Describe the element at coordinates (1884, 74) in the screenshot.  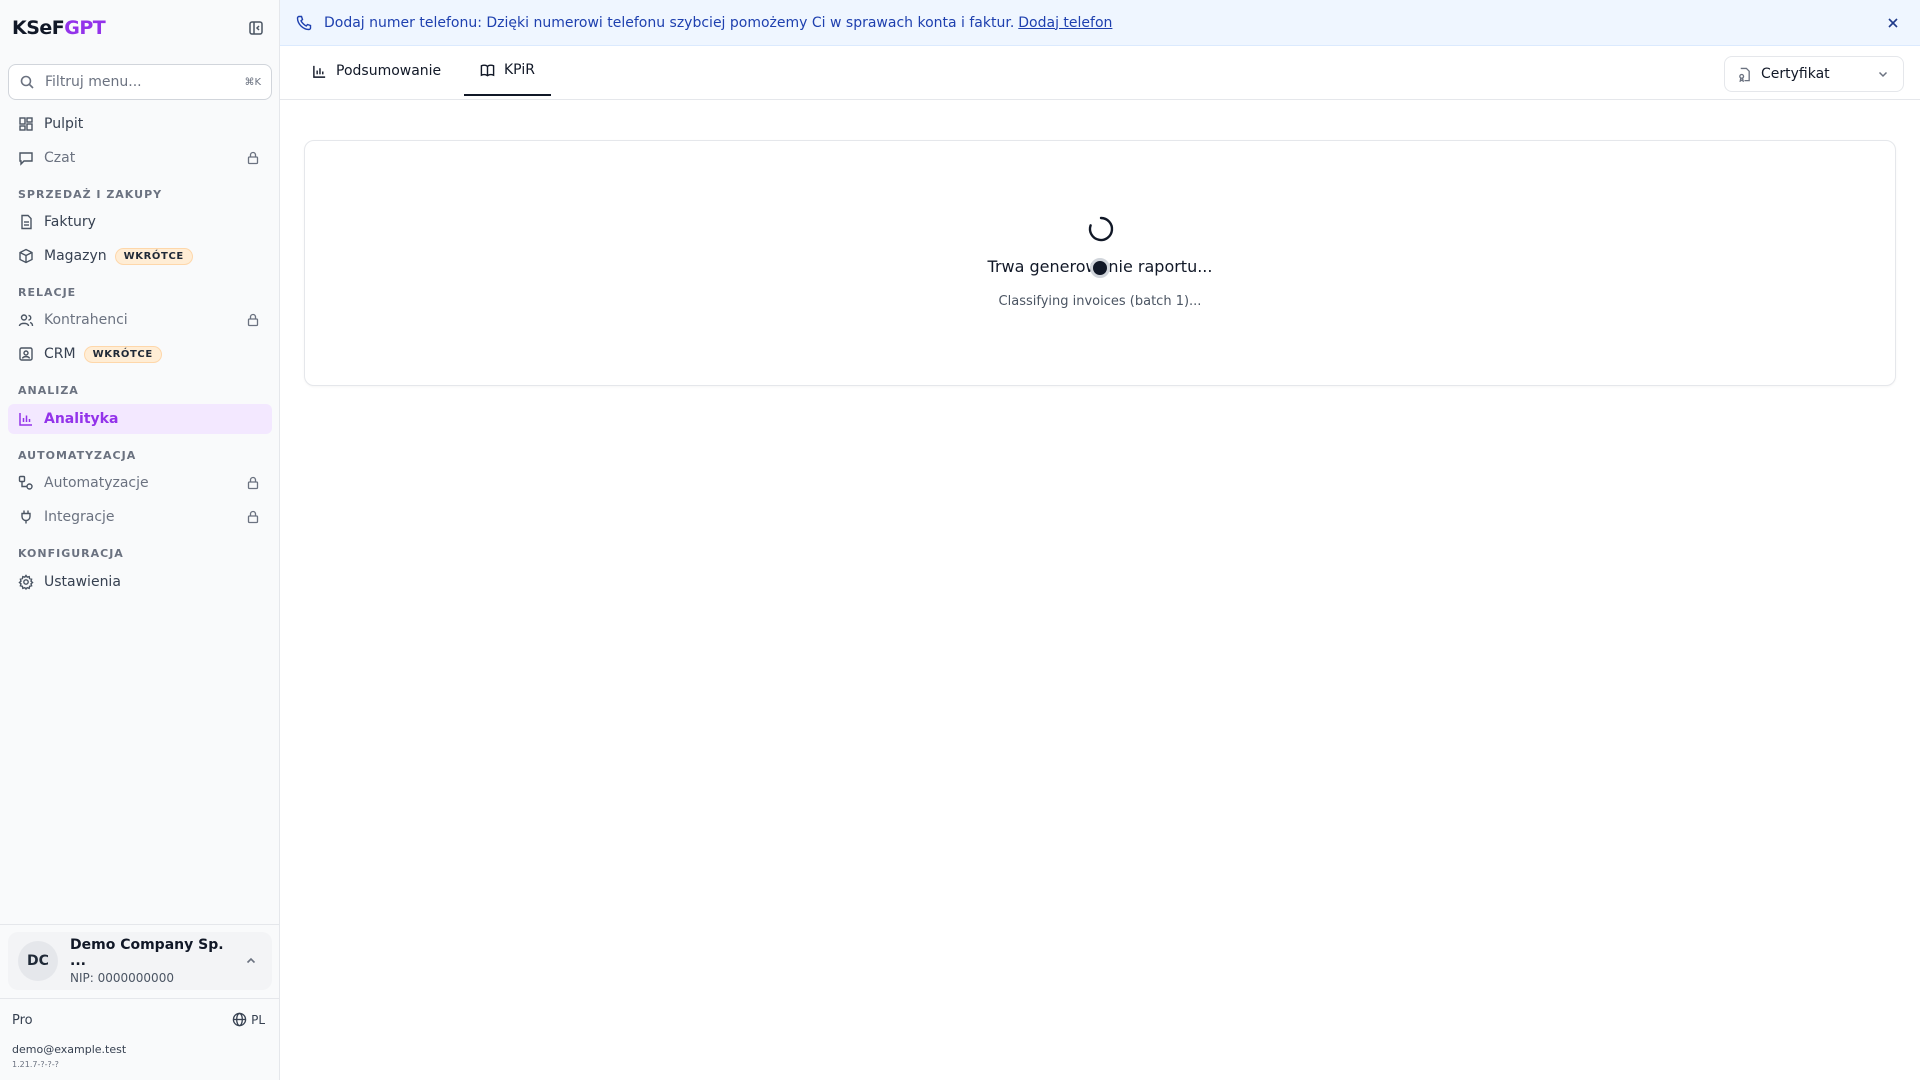
I see `chevron-down-icon` at that location.